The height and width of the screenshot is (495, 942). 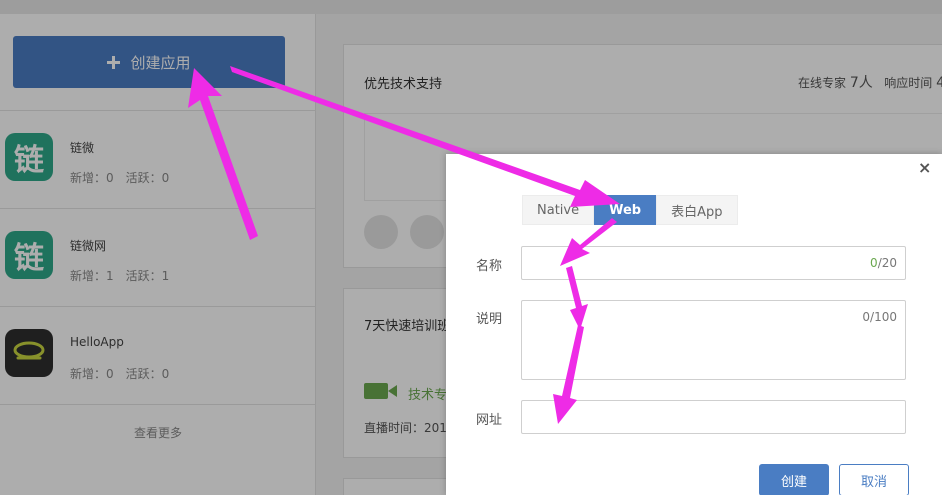 What do you see at coordinates (558, 210) in the screenshot?
I see `tab-native: Native` at bounding box center [558, 210].